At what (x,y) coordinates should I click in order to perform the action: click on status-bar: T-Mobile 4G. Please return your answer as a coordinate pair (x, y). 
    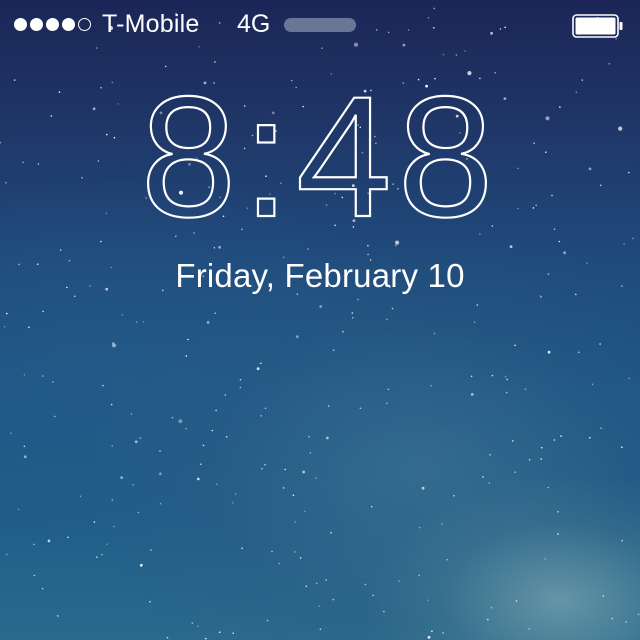
    Looking at the image, I should click on (320, 26).